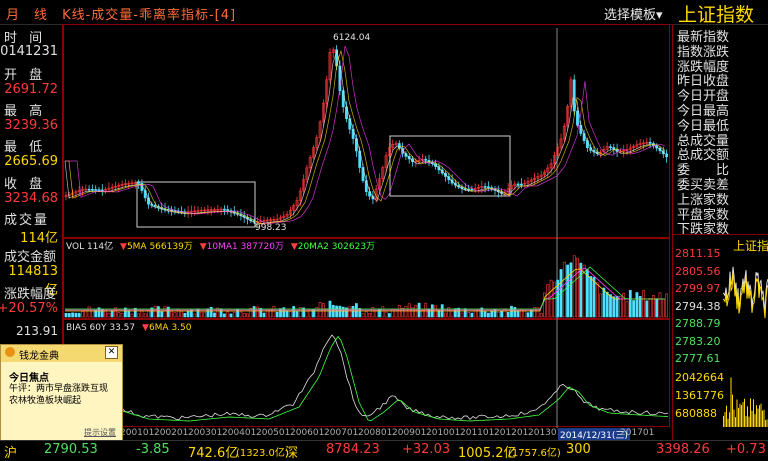  I want to click on indicator-title: K线-成交量-乖离率指标-[4], so click(149, 15).